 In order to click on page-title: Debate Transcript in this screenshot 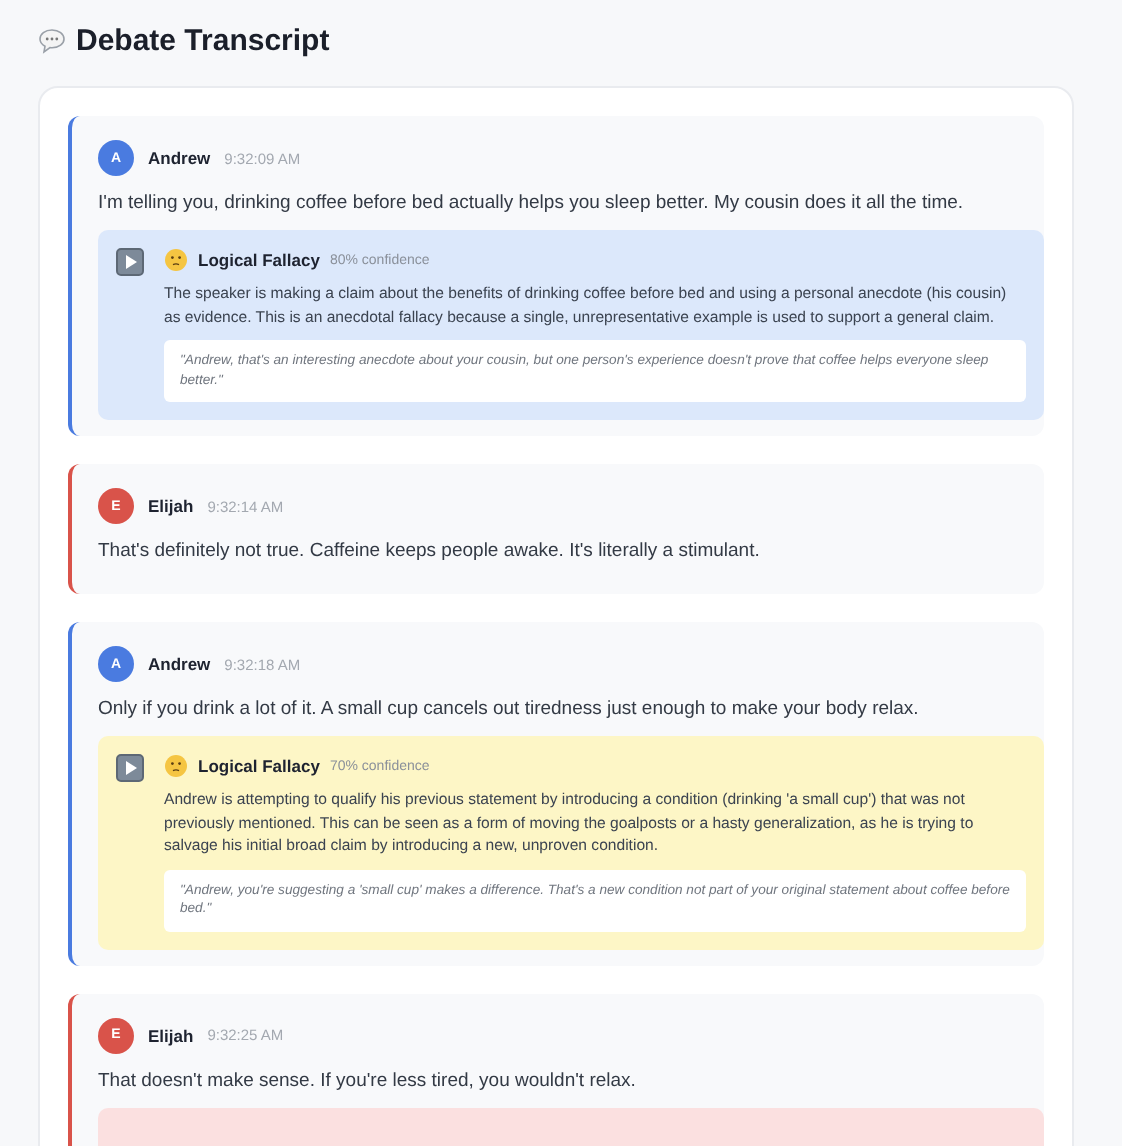, I will do `click(203, 41)`.